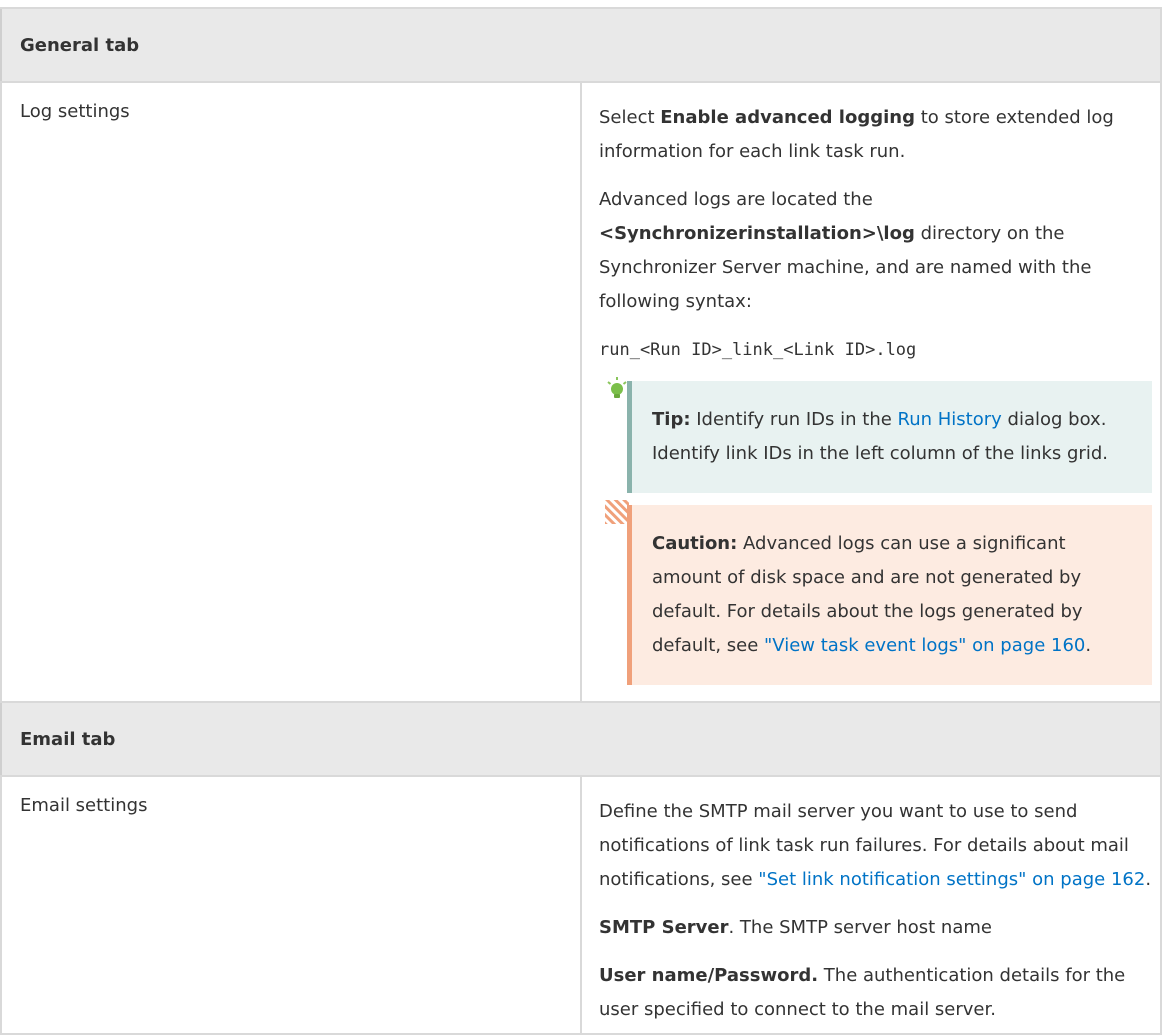  I want to click on email-tab-header: Email tab, so click(581, 739).